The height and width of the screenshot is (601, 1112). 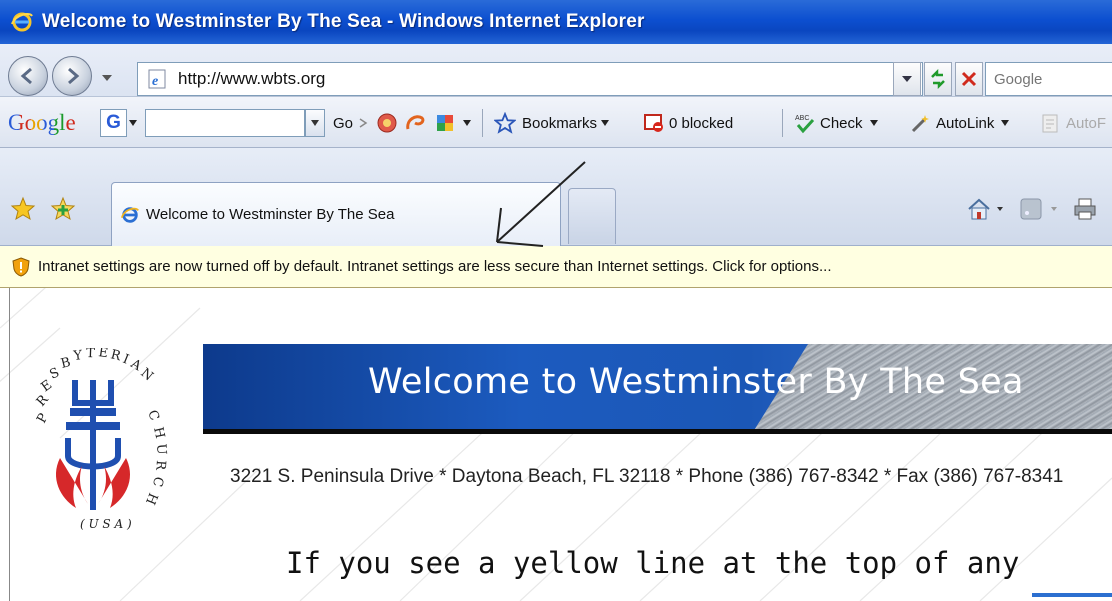 I want to click on warning-shield-icon, so click(x=21, y=266).